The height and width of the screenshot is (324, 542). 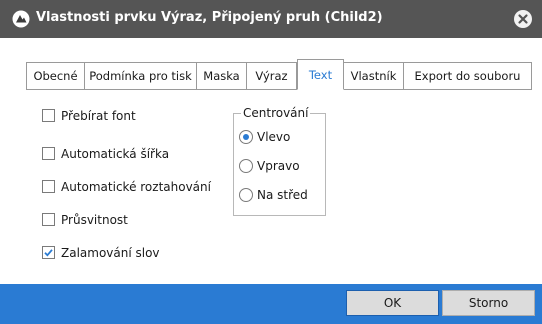 What do you see at coordinates (274, 137) in the screenshot?
I see `radio-label: Vlevo` at bounding box center [274, 137].